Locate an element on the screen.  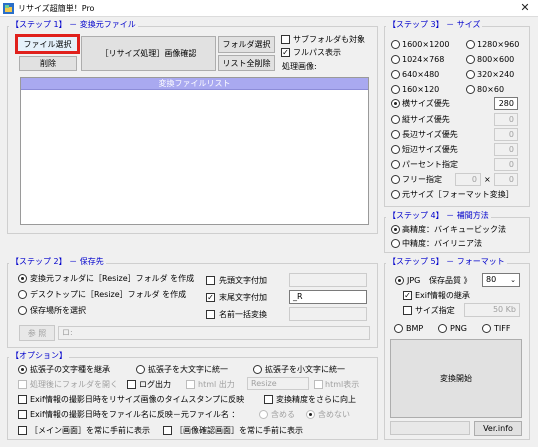
short-side-label: 短辺サイズ優先 is located at coordinates (430, 149).